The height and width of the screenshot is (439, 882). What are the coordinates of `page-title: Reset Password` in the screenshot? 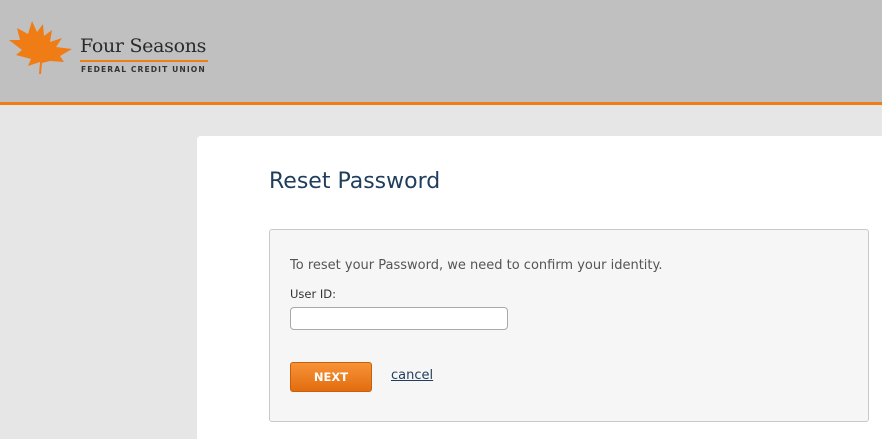 It's located at (355, 181).